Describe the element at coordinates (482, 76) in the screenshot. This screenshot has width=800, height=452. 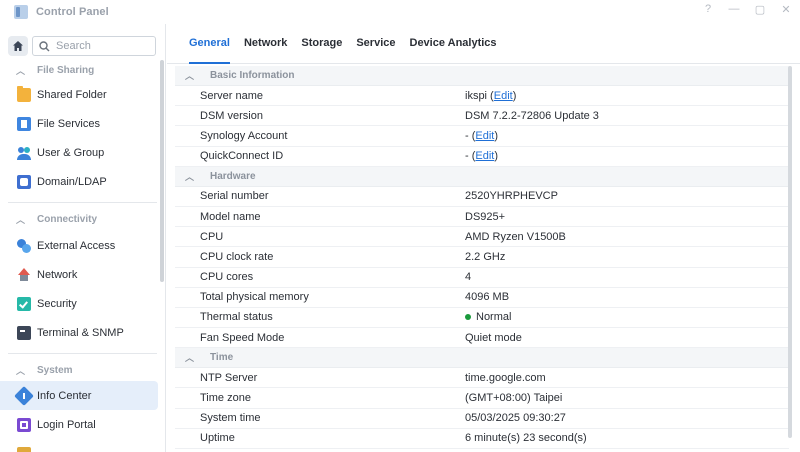
I see `group-basic-information: ︿ Basic Information` at that location.